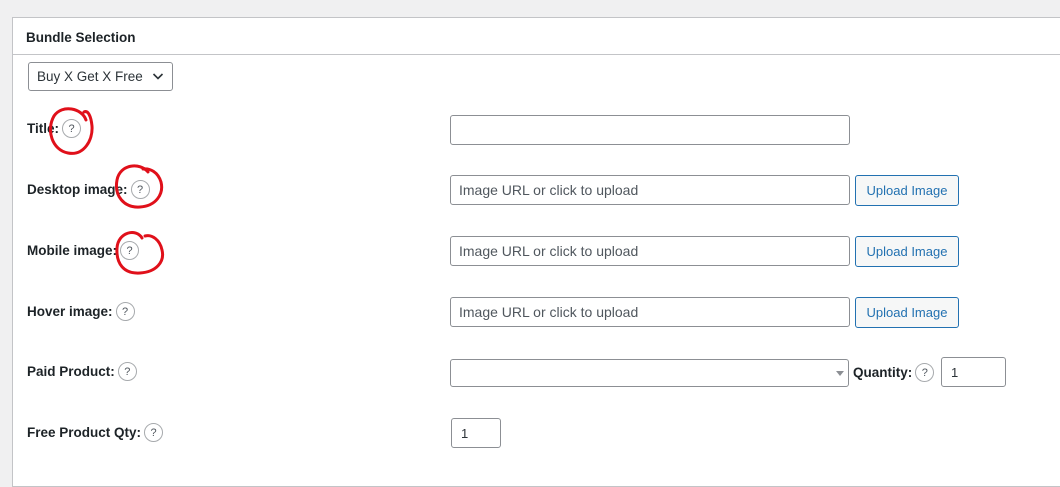 This screenshot has width=1060, height=487. What do you see at coordinates (77, 189) in the screenshot?
I see `desktop-image-label: Desktop image:` at bounding box center [77, 189].